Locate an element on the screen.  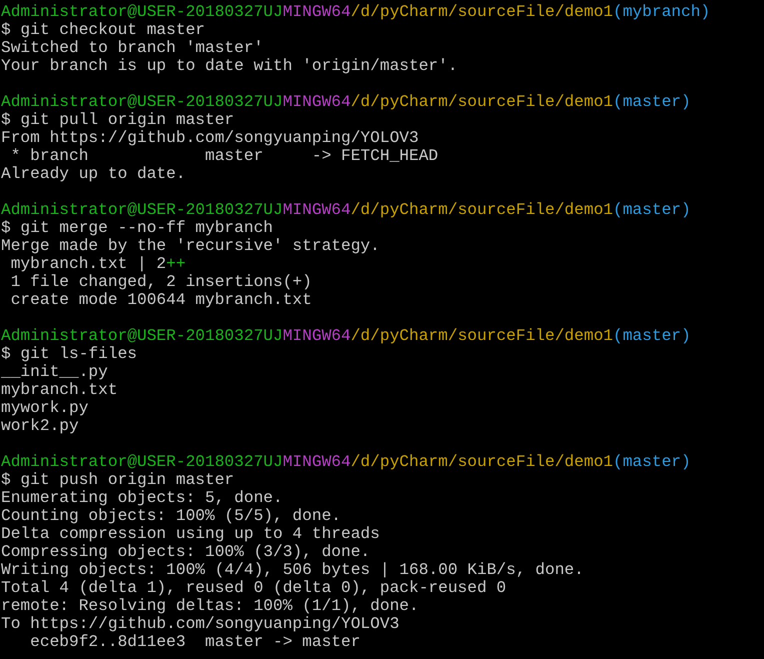
output-line: Compressing objects: 100% (3/3), done. is located at coordinates (185, 552).